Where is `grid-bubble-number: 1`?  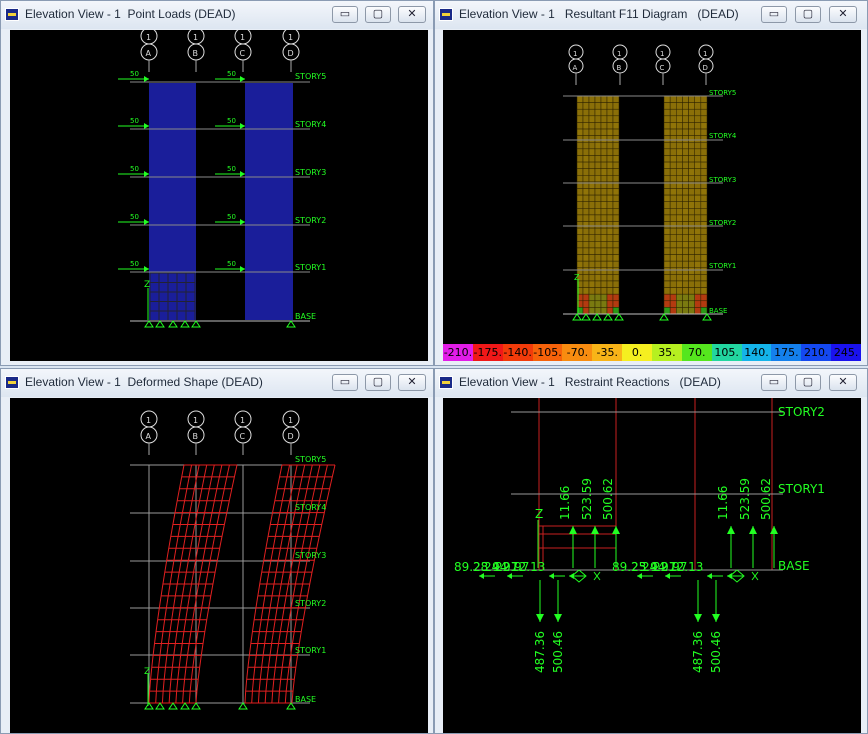
grid-bubble-number: 1 is located at coordinates (705, 54).